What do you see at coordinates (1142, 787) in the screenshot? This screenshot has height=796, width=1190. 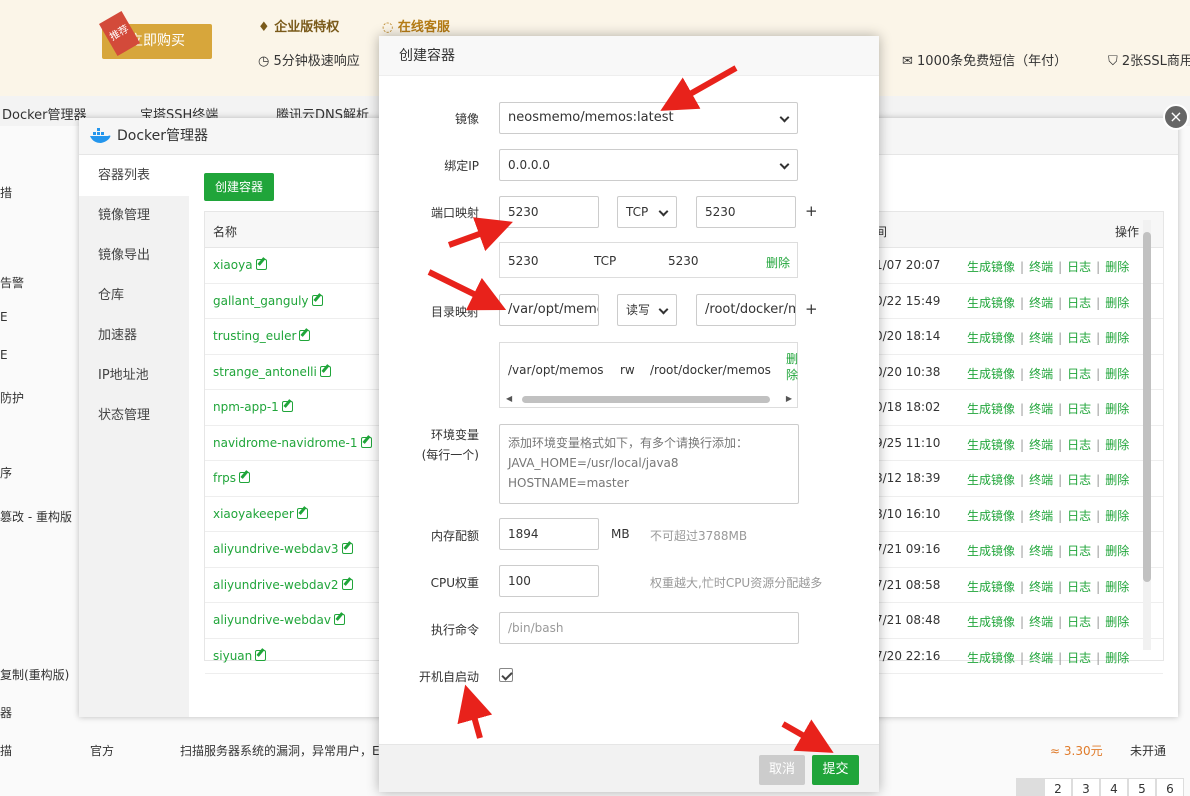 I see `pager-page: 5` at bounding box center [1142, 787].